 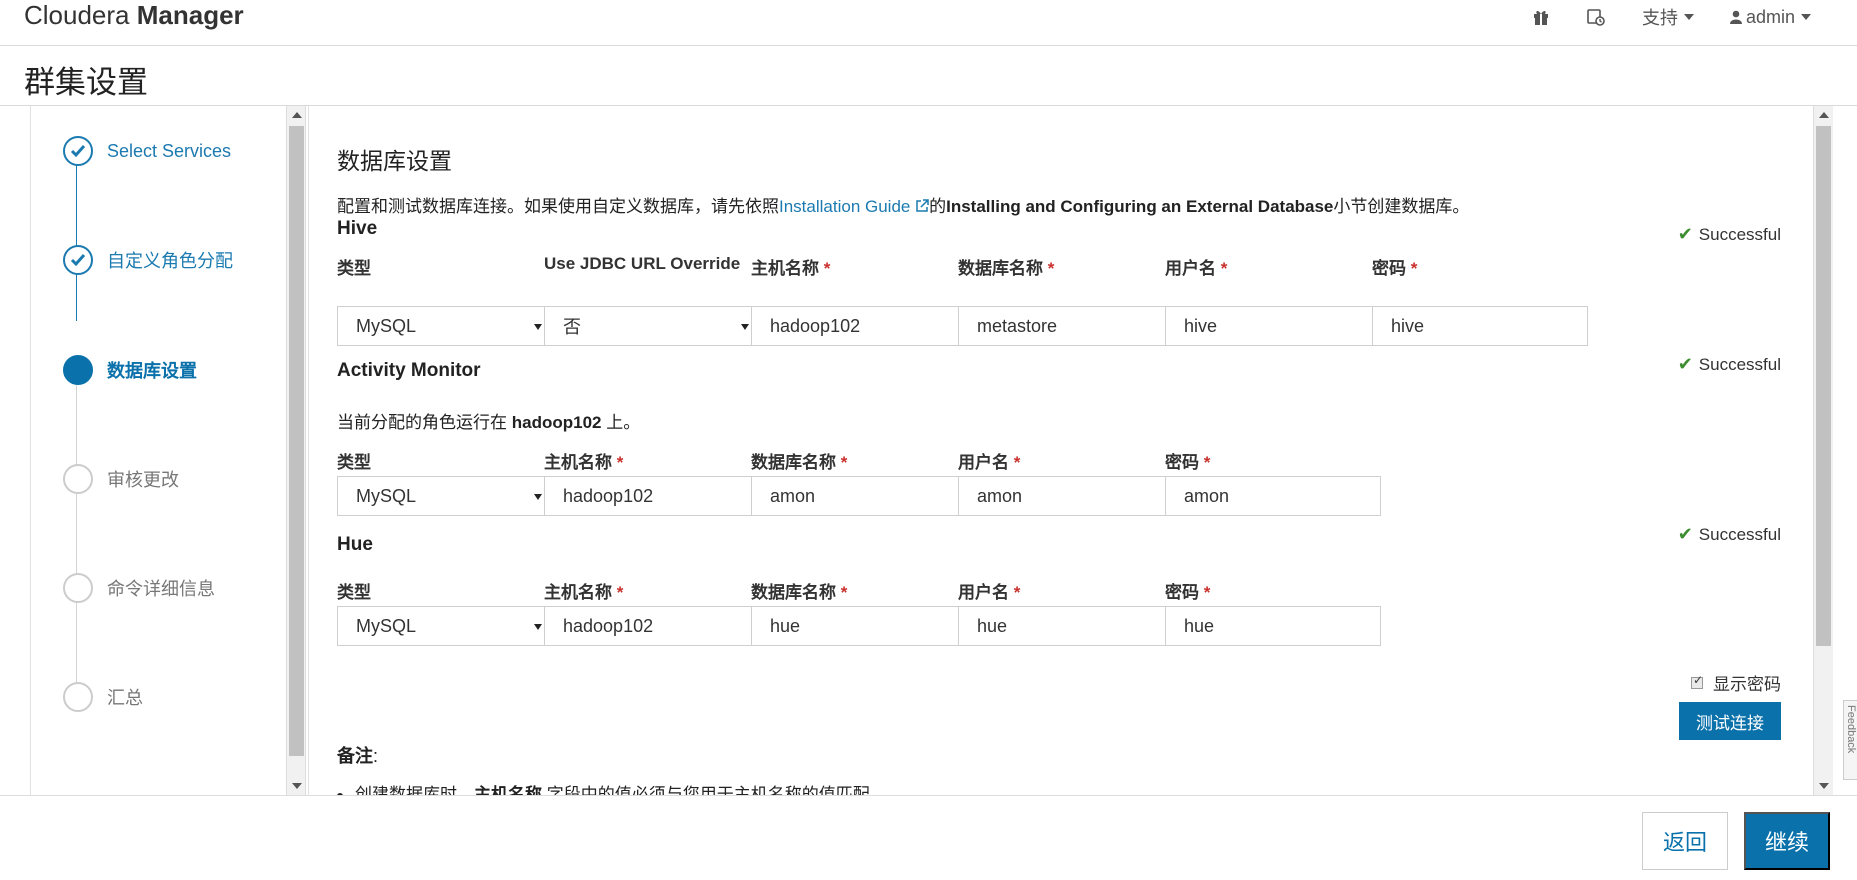 What do you see at coordinates (143, 480) in the screenshot?
I see `step-label: 审核更改` at bounding box center [143, 480].